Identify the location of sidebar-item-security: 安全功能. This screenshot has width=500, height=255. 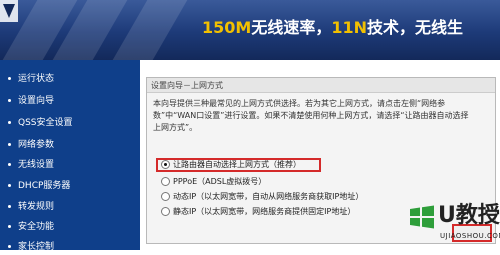
(31, 227).